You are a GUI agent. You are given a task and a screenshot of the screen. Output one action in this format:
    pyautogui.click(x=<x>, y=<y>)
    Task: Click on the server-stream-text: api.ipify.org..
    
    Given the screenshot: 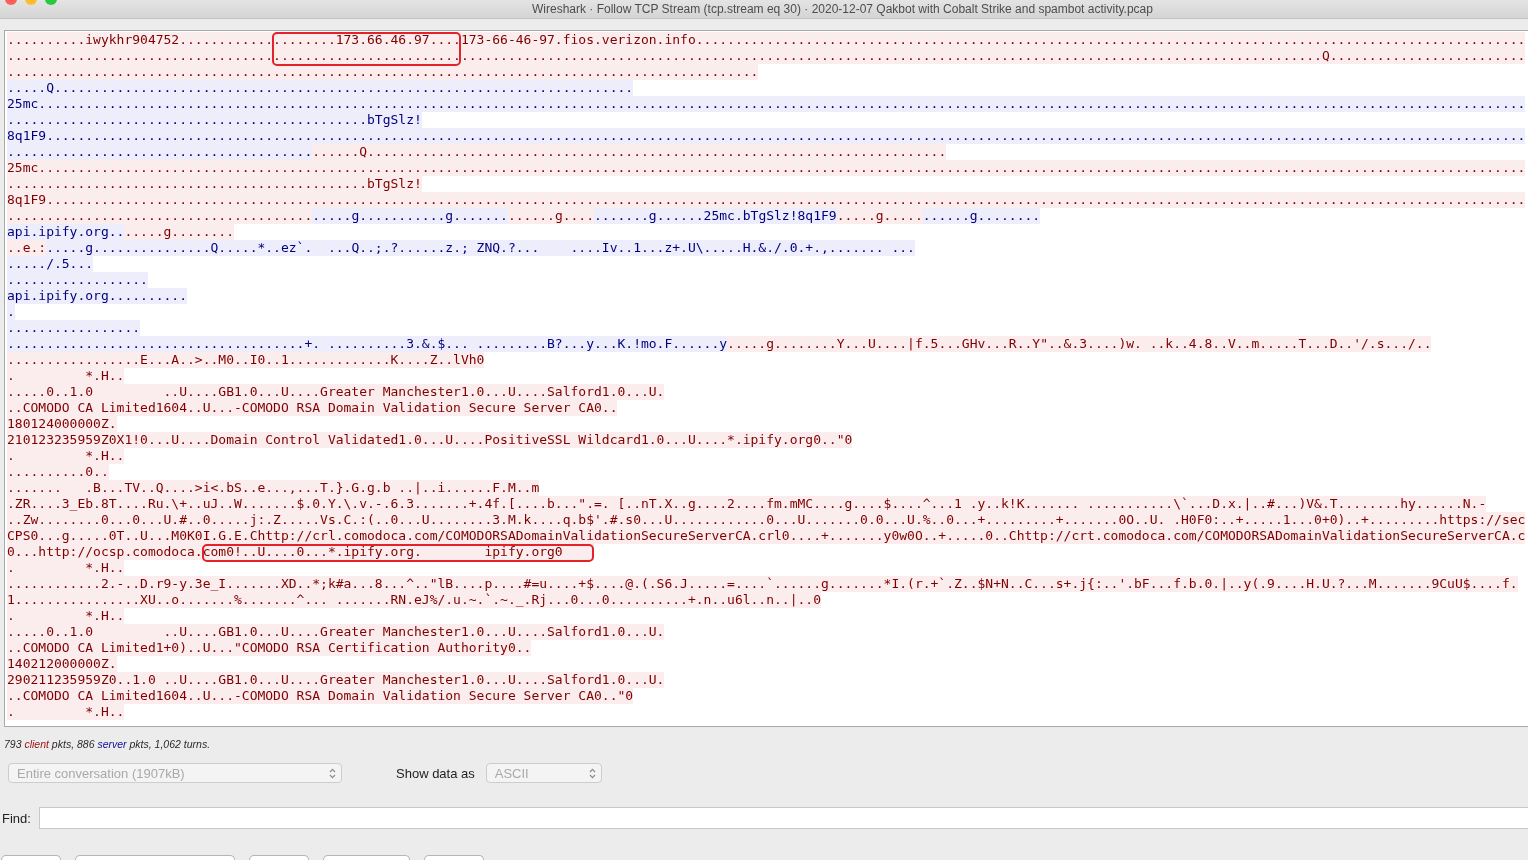 What is the action you would take?
    pyautogui.click(x=66, y=232)
    